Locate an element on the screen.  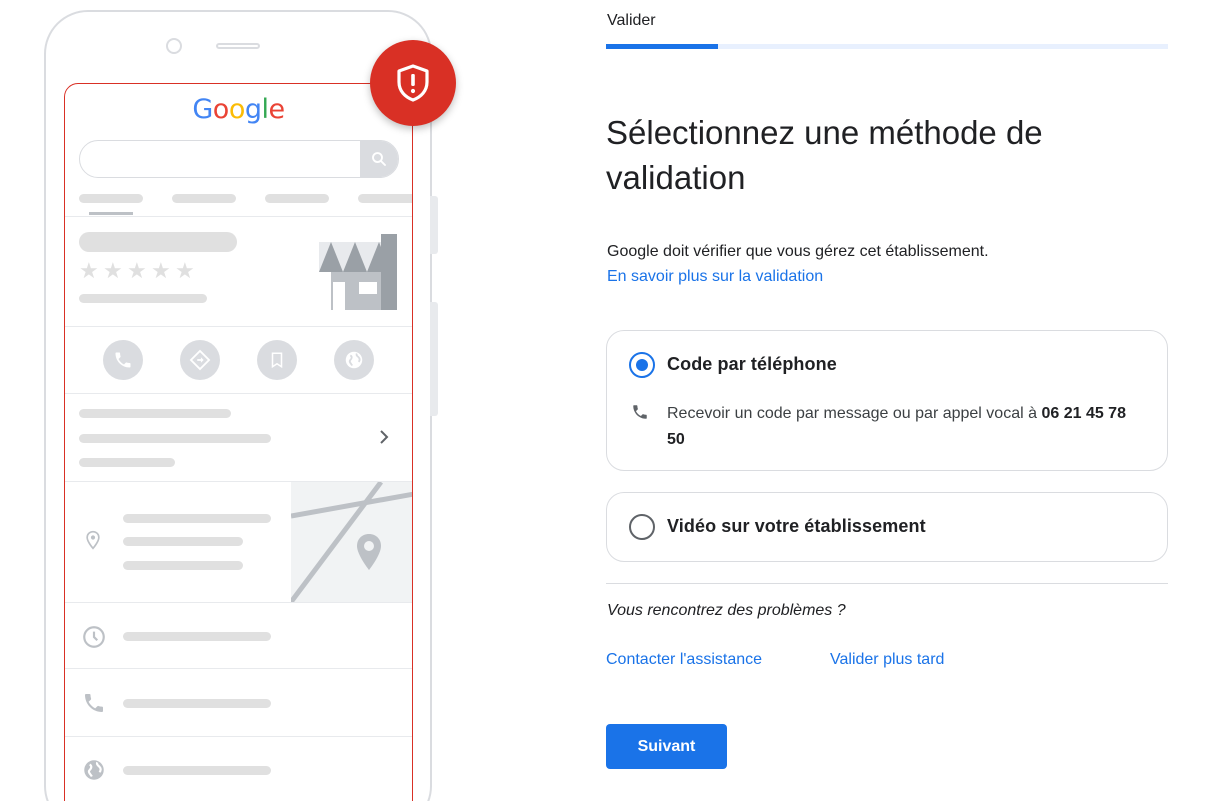
radio-video is located at coordinates (642, 527).